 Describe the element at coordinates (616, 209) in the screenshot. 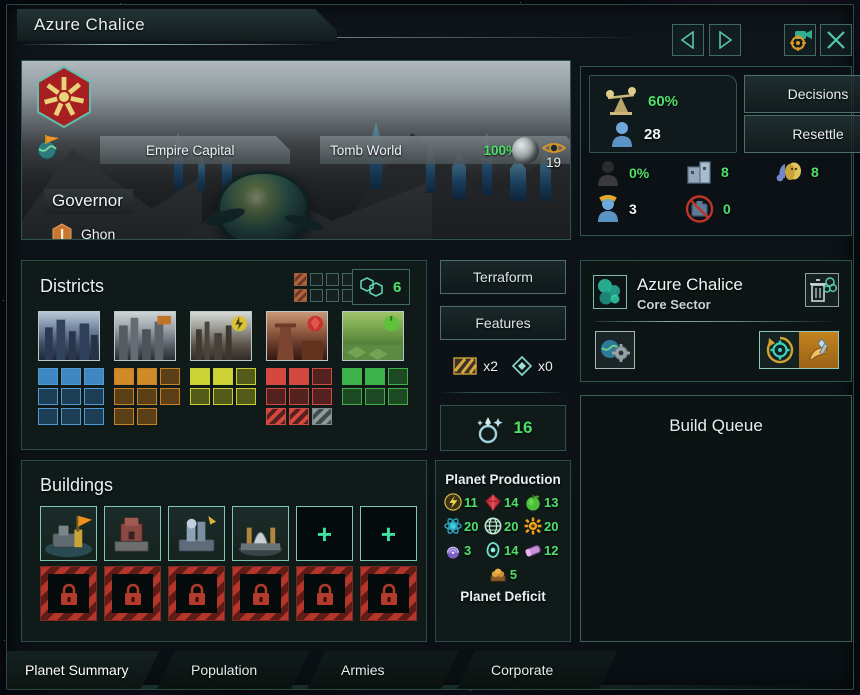

I see `stat-jobs: 3` at that location.